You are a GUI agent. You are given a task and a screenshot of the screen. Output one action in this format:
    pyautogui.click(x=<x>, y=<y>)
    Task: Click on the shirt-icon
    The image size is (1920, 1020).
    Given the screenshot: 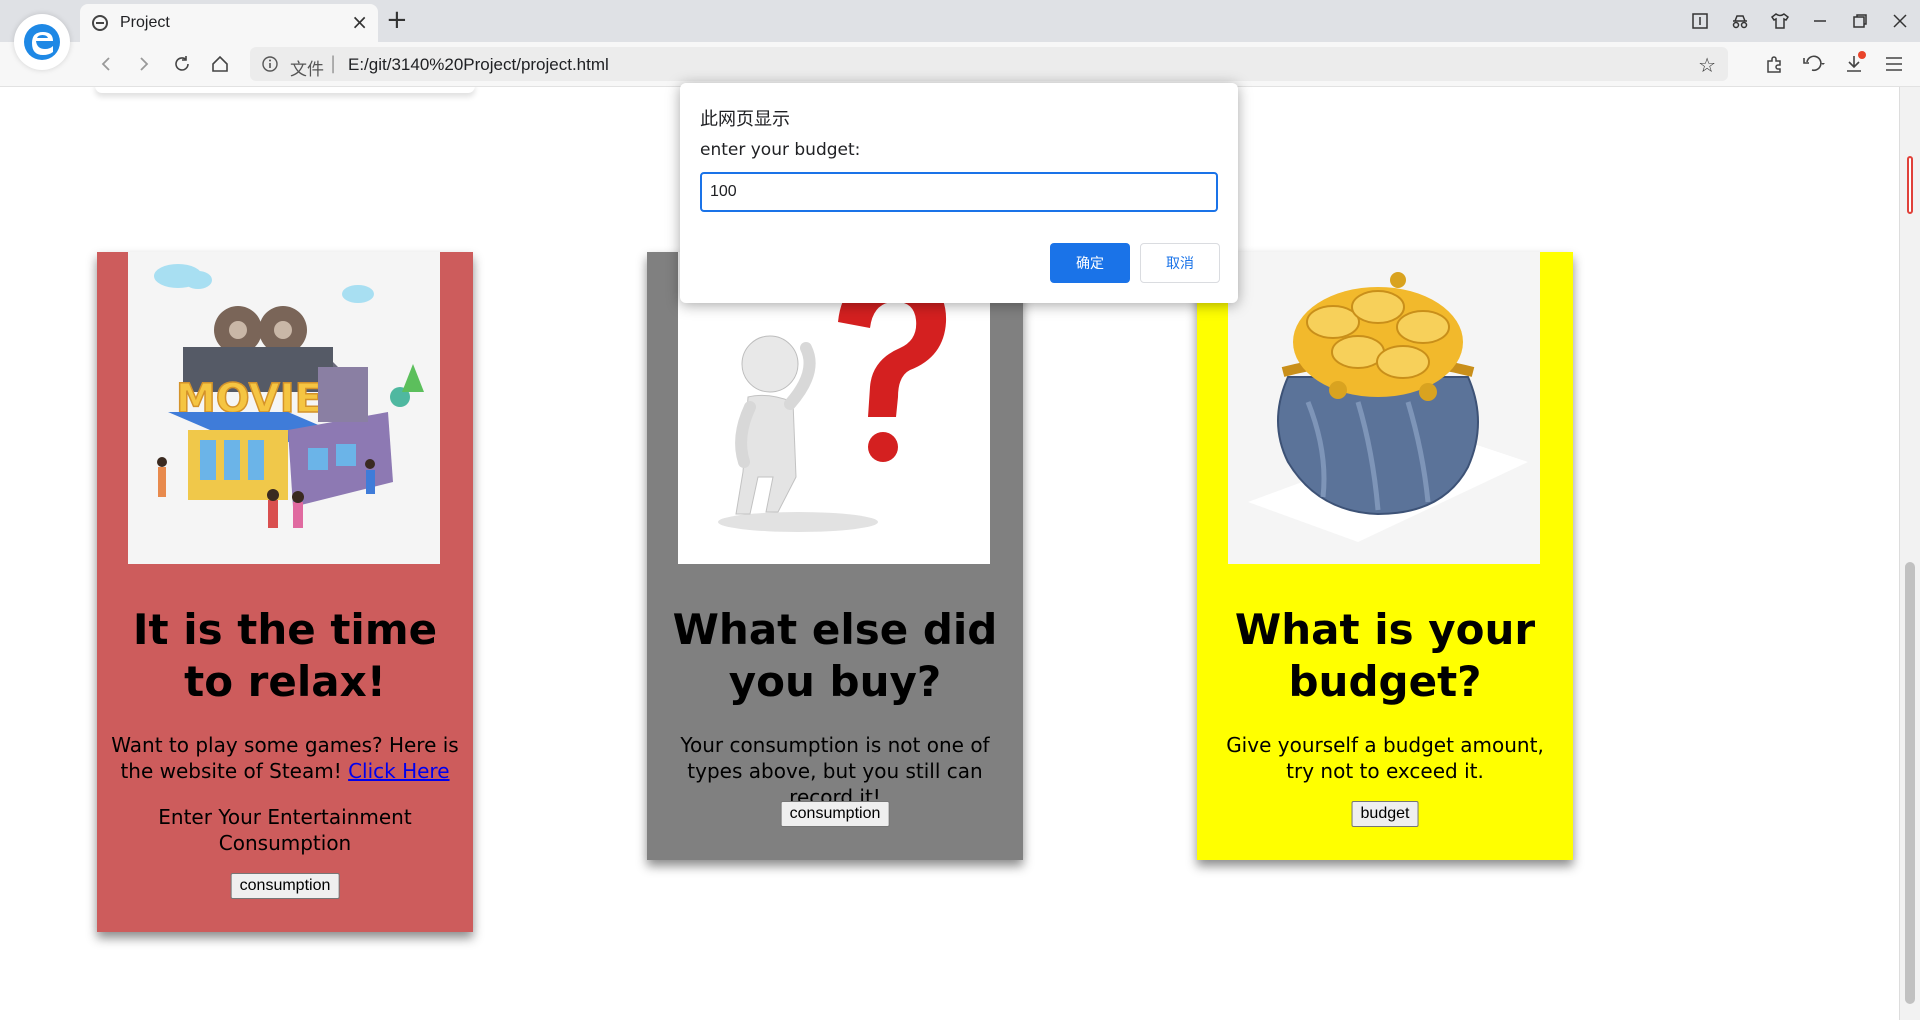 What is the action you would take?
    pyautogui.click(x=1780, y=21)
    